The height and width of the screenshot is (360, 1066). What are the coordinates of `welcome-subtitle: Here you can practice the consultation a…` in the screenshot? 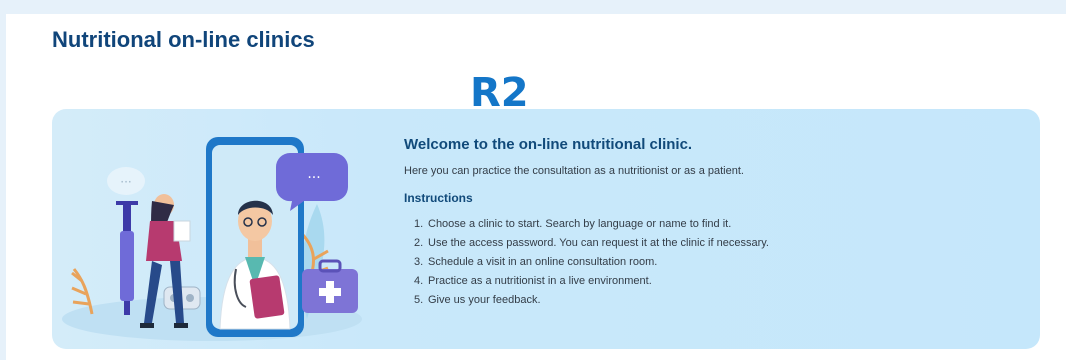 It's located at (574, 171).